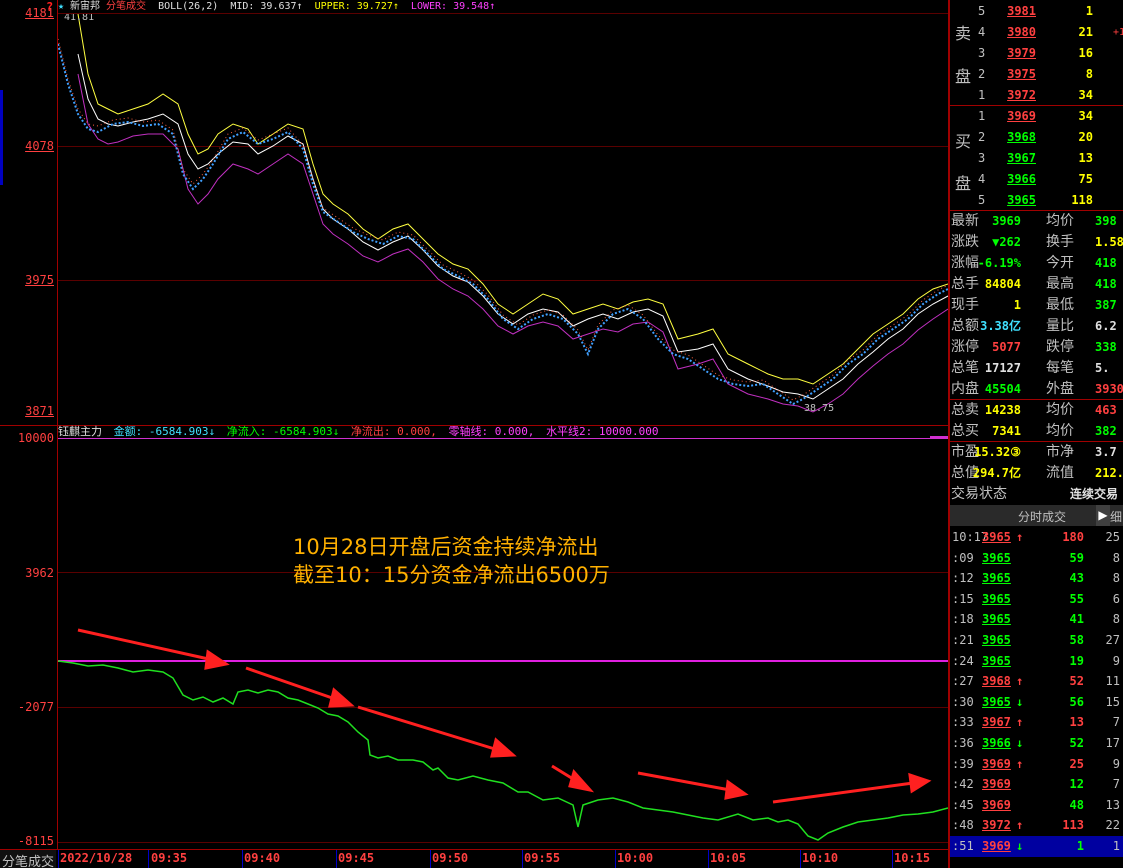 Image resolution: width=1123 pixels, height=868 pixels. Describe the element at coordinates (1036, 221) in the screenshot. I see `quote-row: 最新 3969 均价 398` at that location.